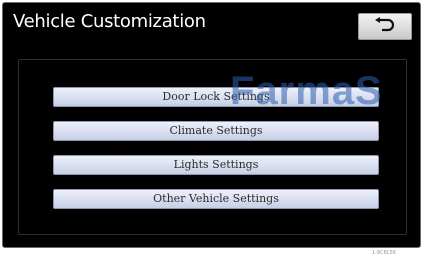  I want to click on other-vehicle-settings-button: Other Vehicle Settings, so click(216, 199).